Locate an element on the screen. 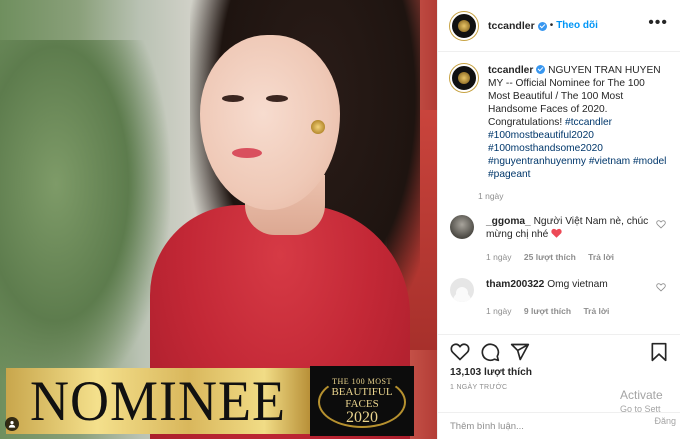 This screenshot has width=680, height=439. model-lips is located at coordinates (247, 153).